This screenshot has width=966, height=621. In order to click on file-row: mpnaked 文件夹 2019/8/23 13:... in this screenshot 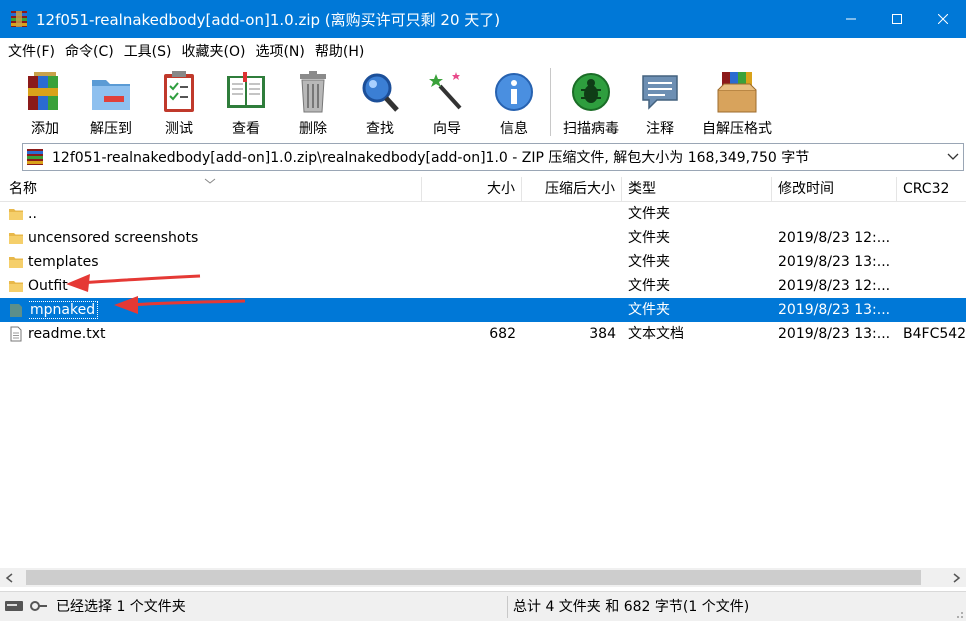, I will do `click(483, 310)`.